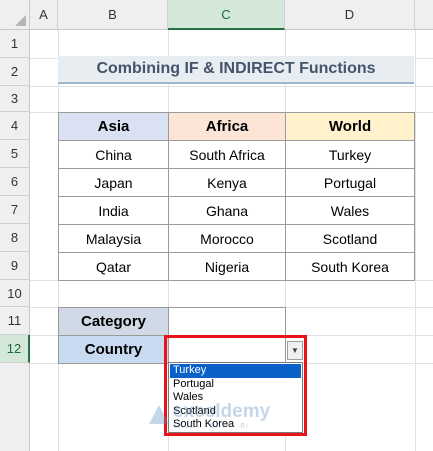 The height and width of the screenshot is (451, 433). What do you see at coordinates (113, 182) in the screenshot?
I see `table-cell: Japan` at bounding box center [113, 182].